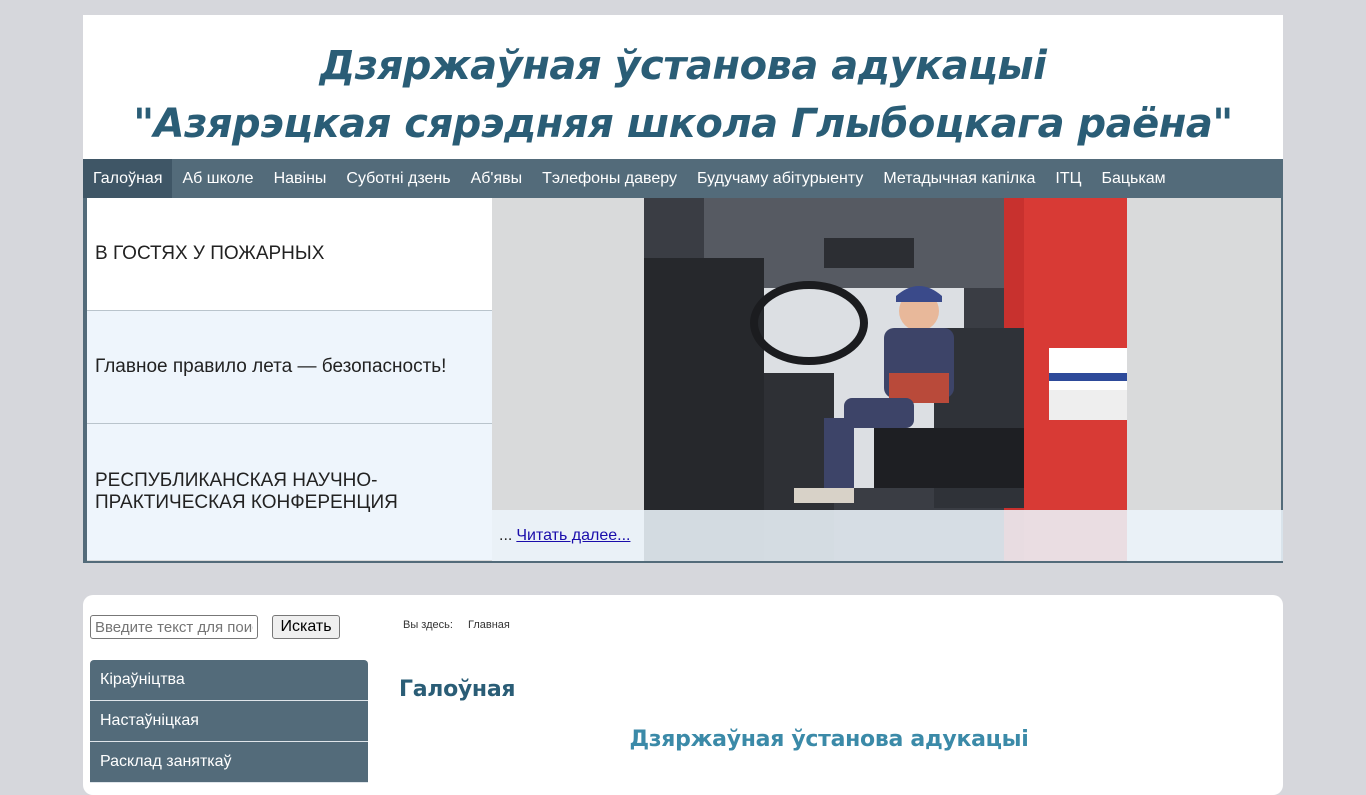  What do you see at coordinates (456, 625) in the screenshot?
I see `breadcrumb: Вы здесь: Главная` at bounding box center [456, 625].